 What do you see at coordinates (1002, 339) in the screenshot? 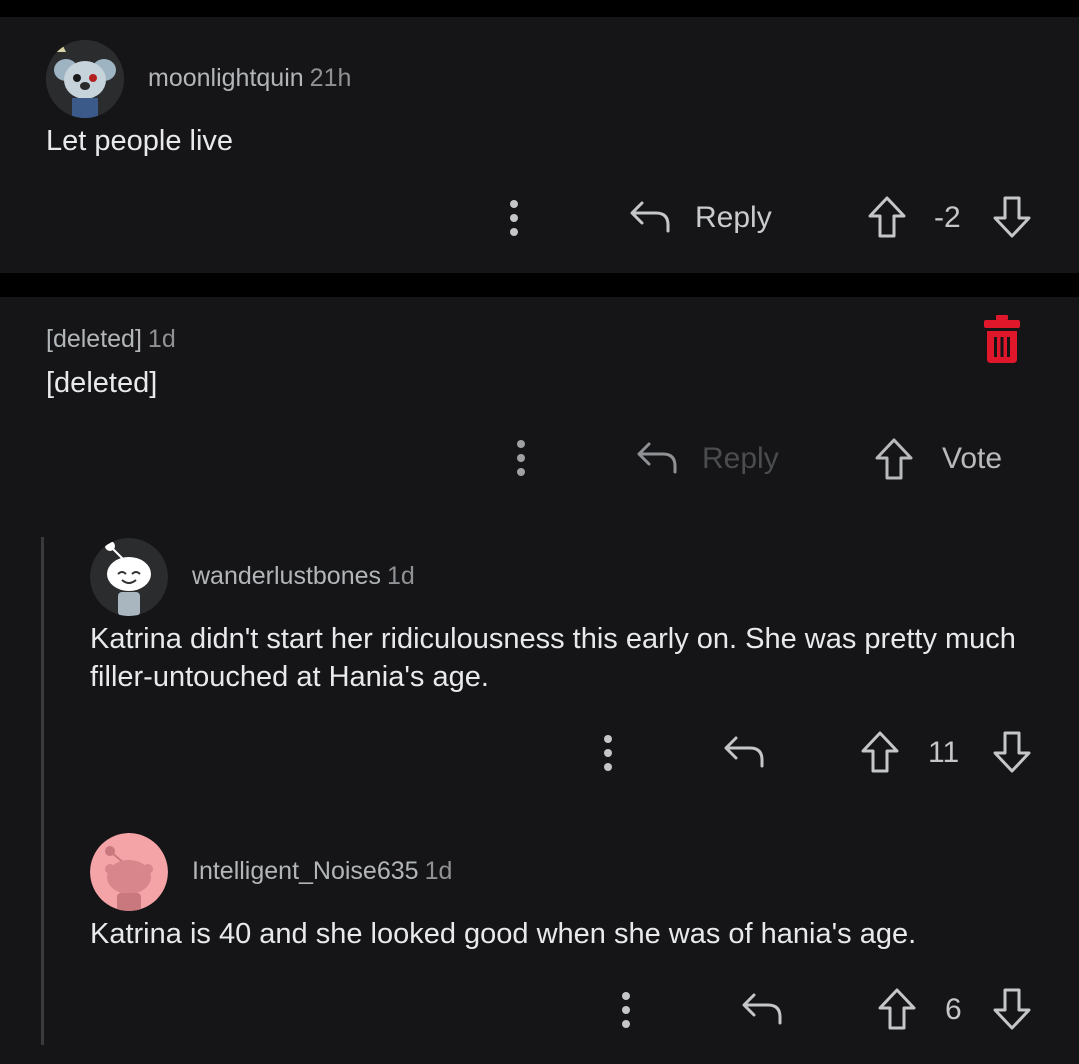
I see `trash-icon` at bounding box center [1002, 339].